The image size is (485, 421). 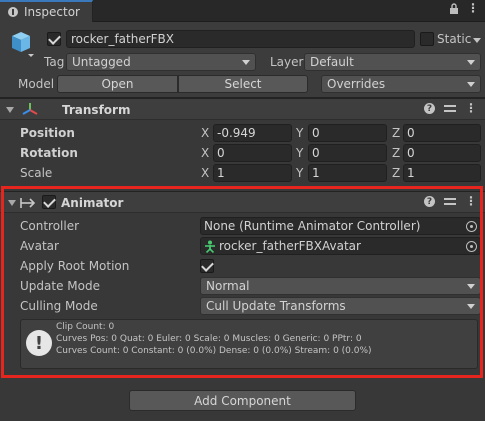 What do you see at coordinates (242, 202) in the screenshot?
I see `animator-header: Animator ? ⋮` at bounding box center [242, 202].